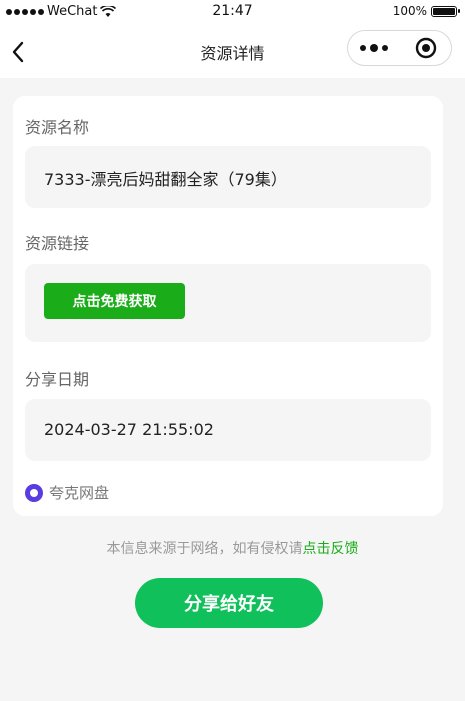 This screenshot has height=701, width=465. Describe the element at coordinates (204, 549) in the screenshot. I see `disclaimer-text: 本信息来源于网络，如有侵权请` at that location.